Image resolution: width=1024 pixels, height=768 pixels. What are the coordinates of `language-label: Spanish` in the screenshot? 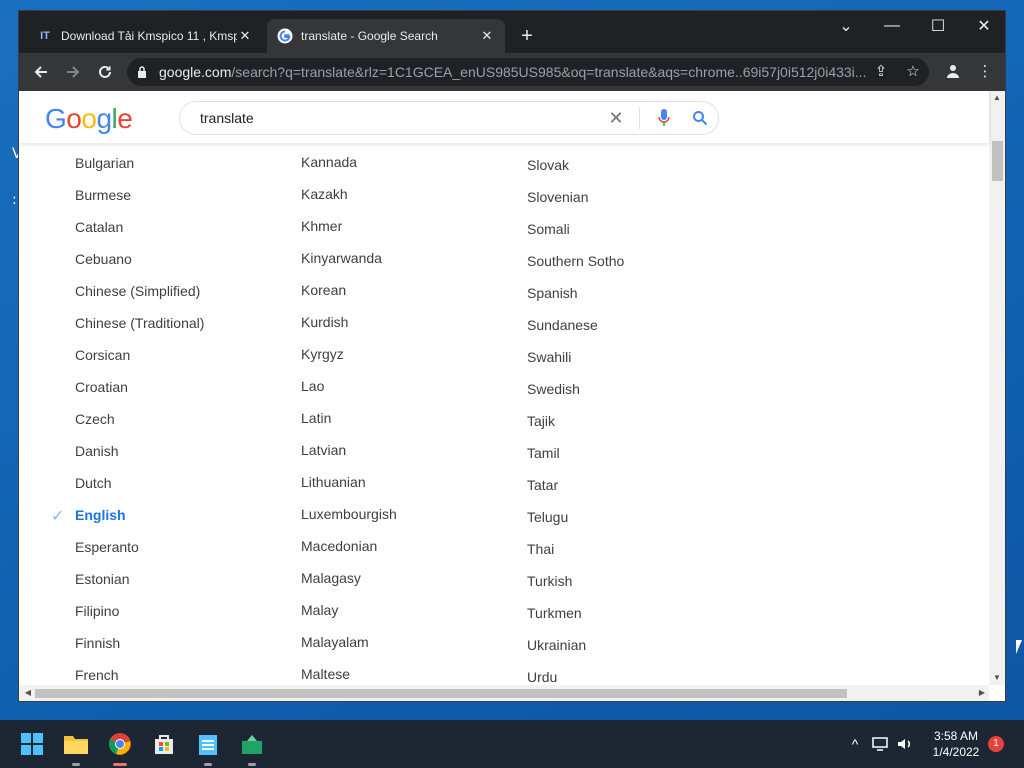 It's located at (552, 293).